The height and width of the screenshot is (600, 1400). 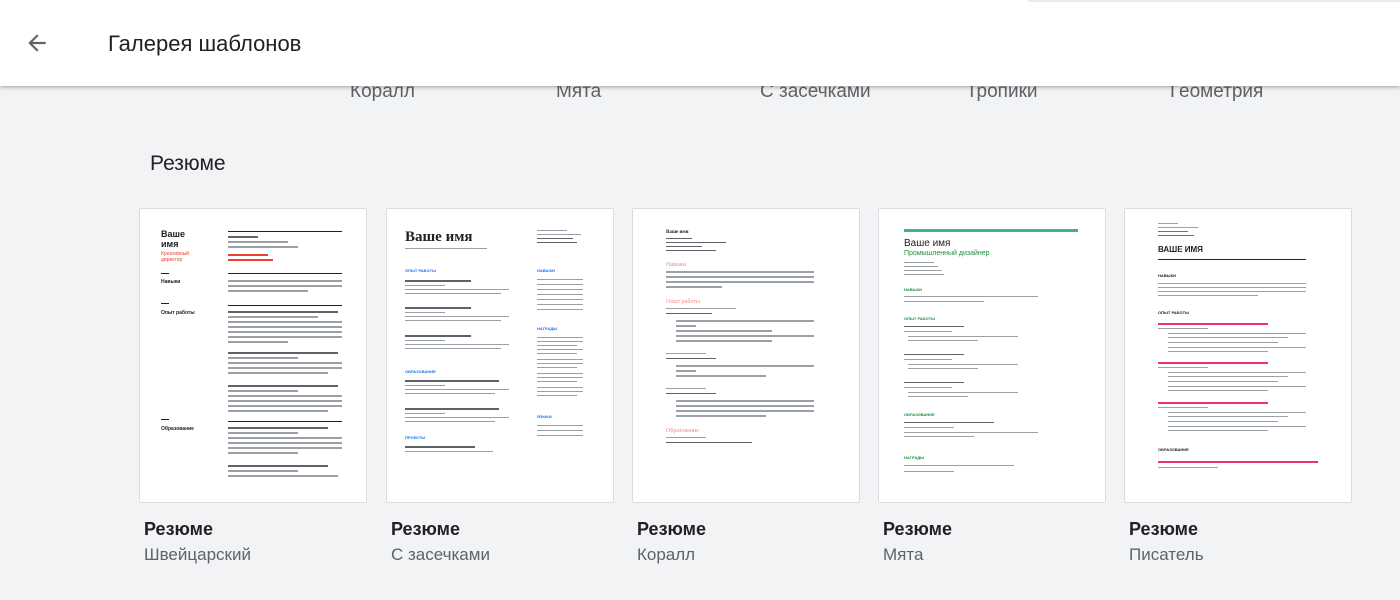 What do you see at coordinates (1238, 355) in the screenshot?
I see `template-thumbnail: ВАШЕ ИМЯ НАВЫКИ ОПЫТ РАБОТЫ ОБРАЗОВАНИЕ` at bounding box center [1238, 355].